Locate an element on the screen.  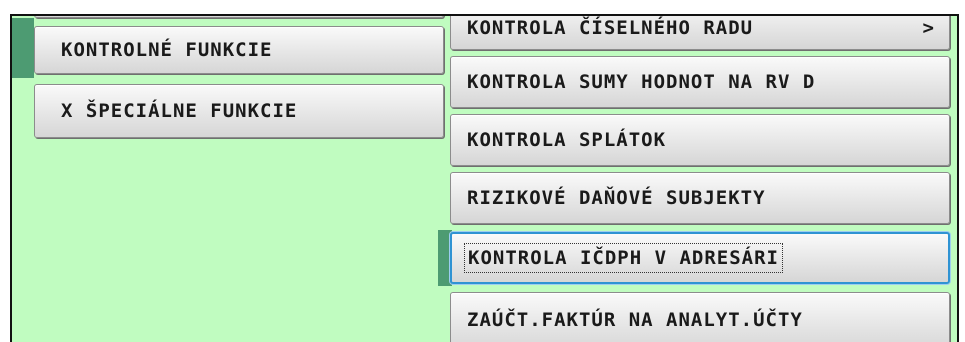
submenu-item-kontrola-splatok: KONTROLA SPLÁTOK is located at coordinates (700, 140).